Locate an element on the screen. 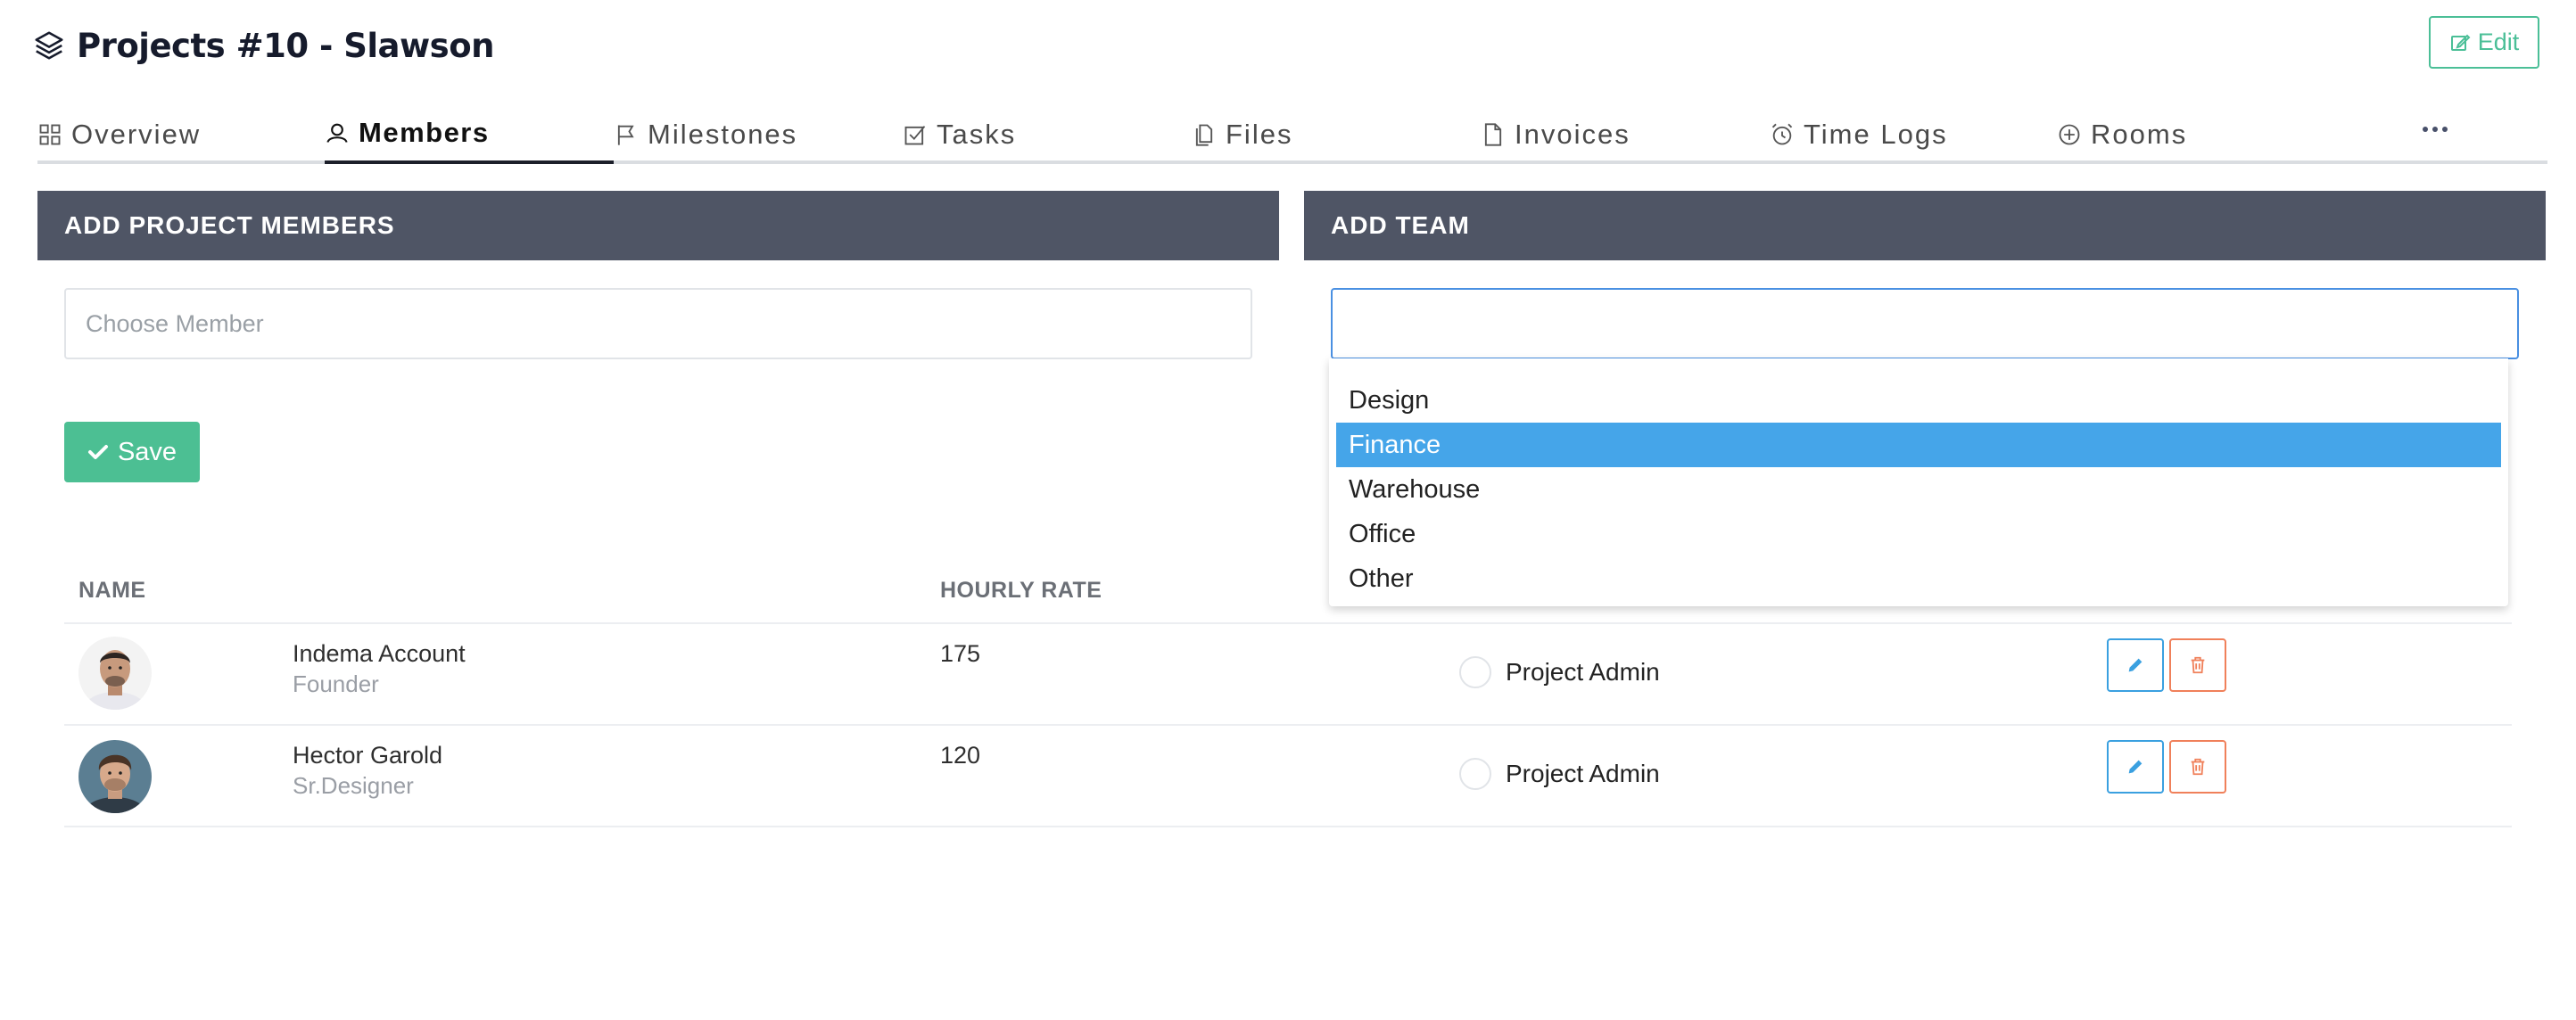 The width and height of the screenshot is (2576, 1020). add-members-heading: ADD PROJECT MEMBERS is located at coordinates (658, 225).